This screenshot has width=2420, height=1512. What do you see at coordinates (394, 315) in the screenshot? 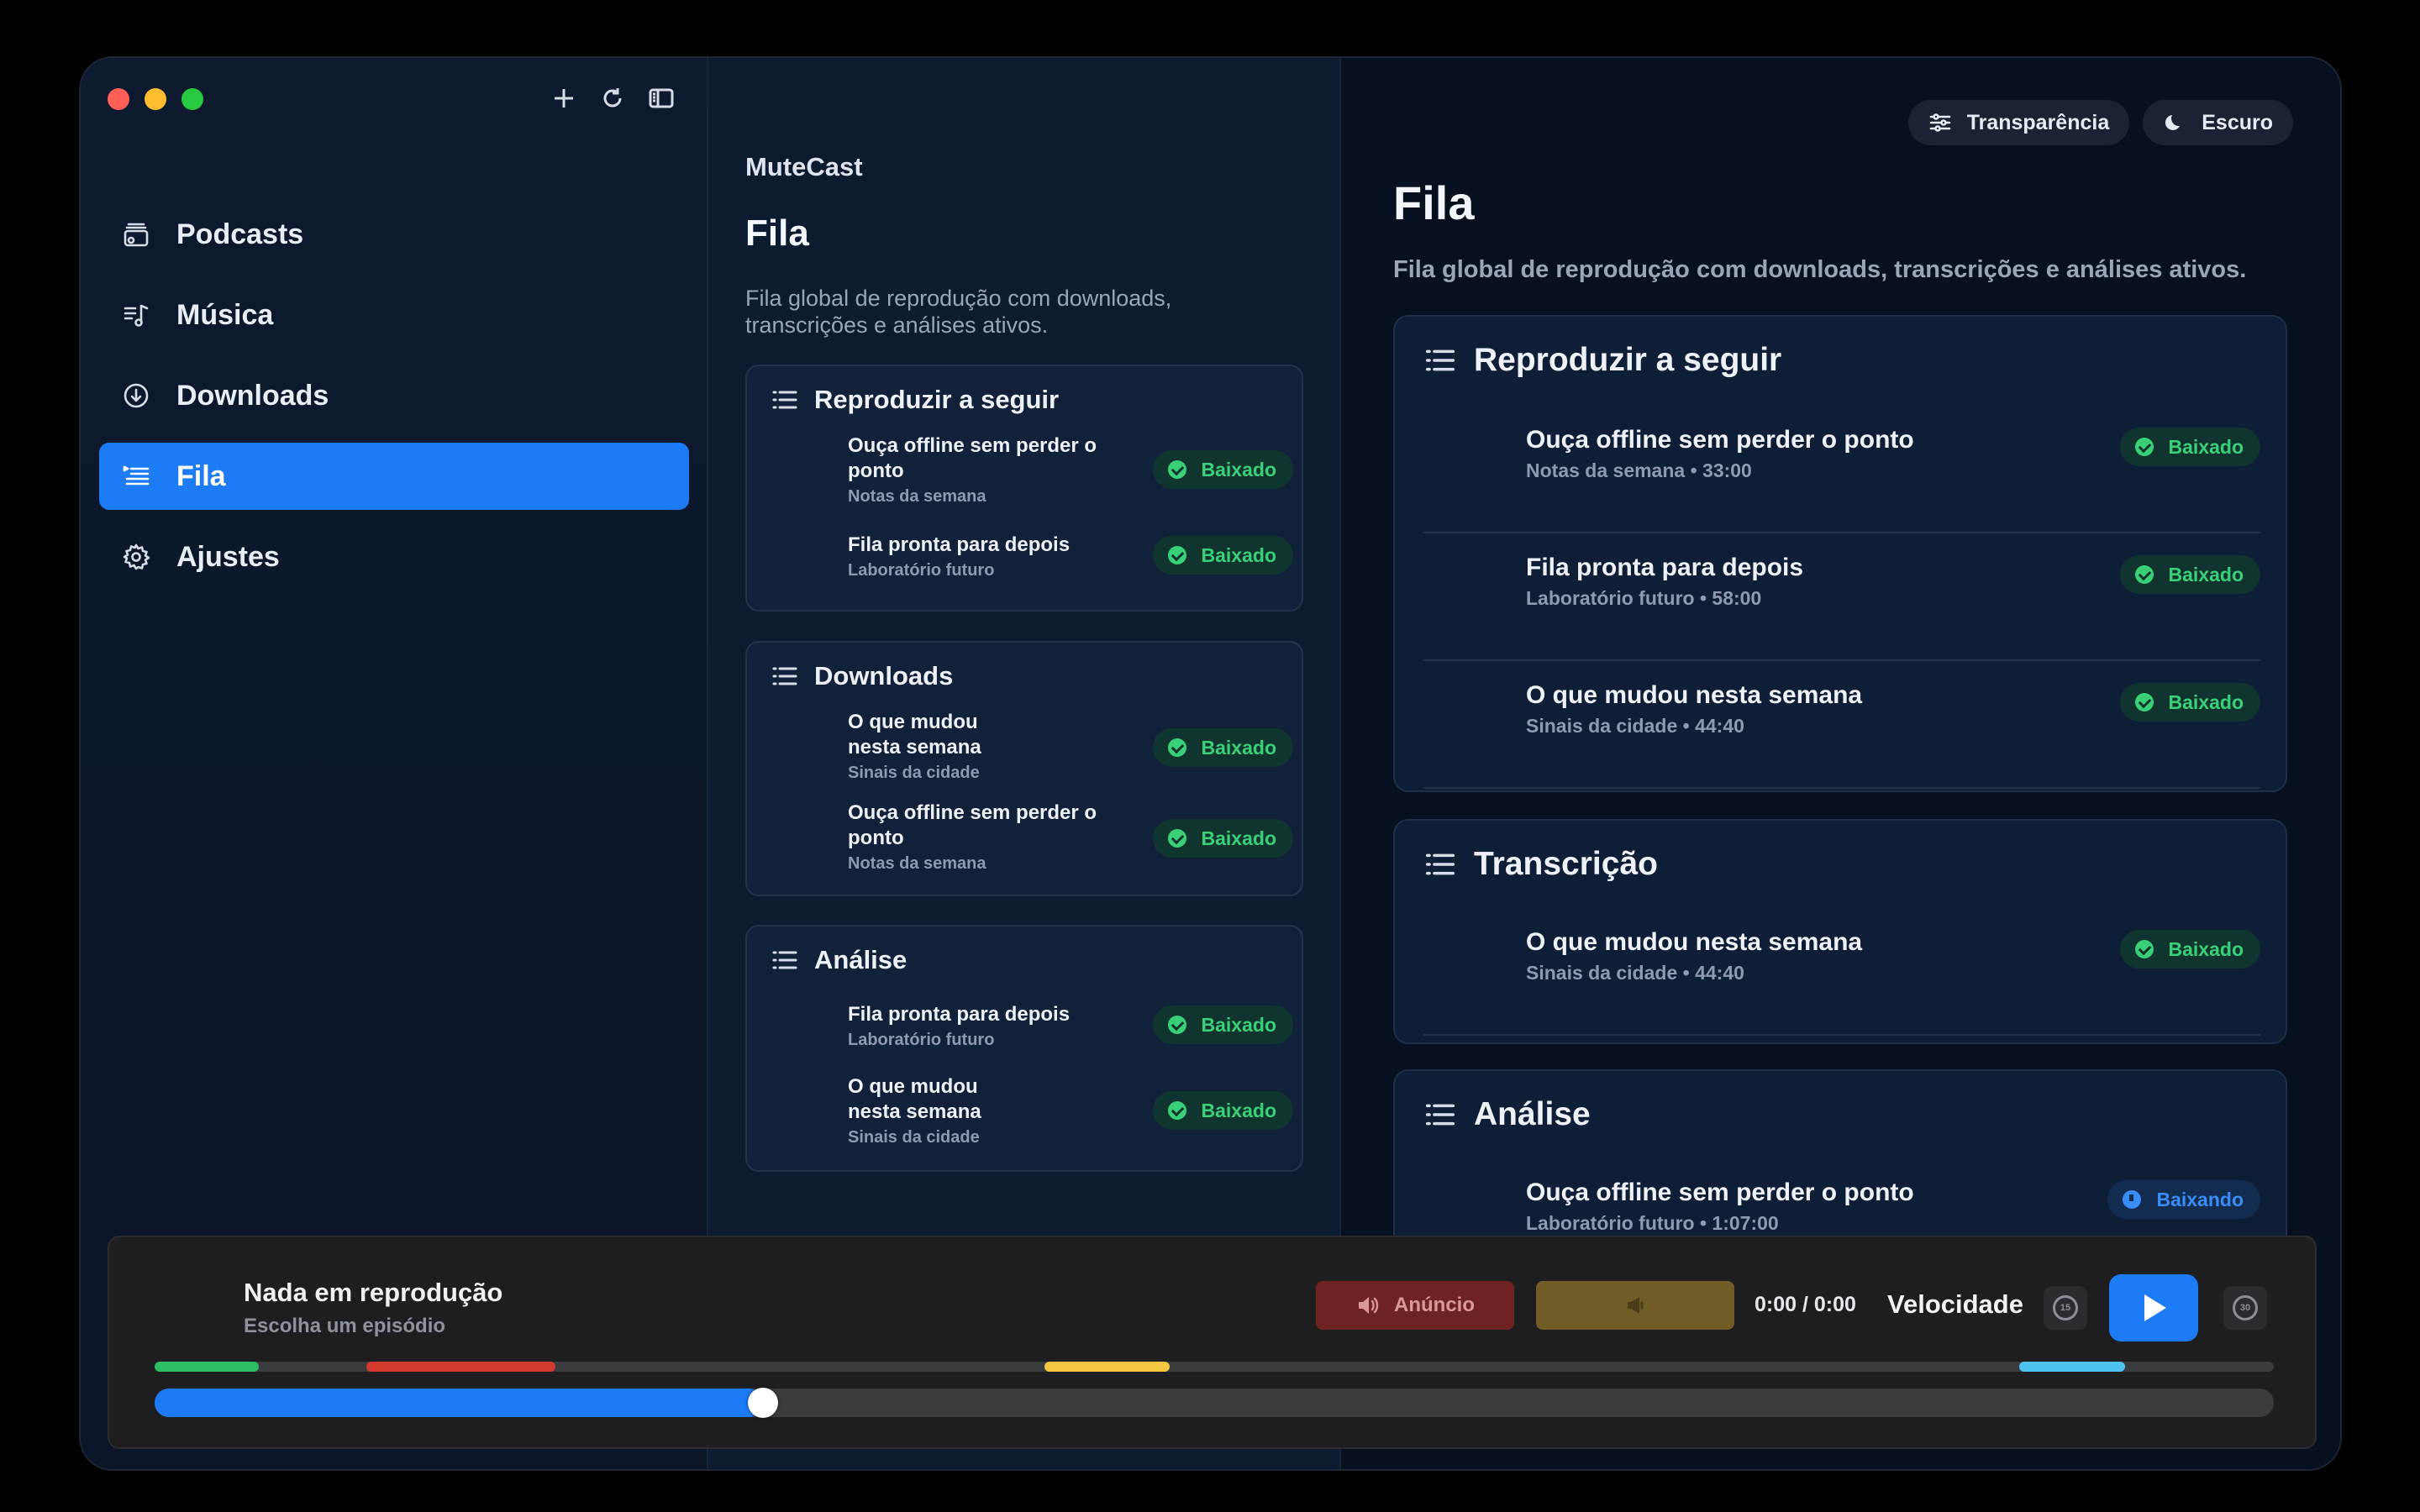
I see `sidebar-item-musica: Música` at bounding box center [394, 315].